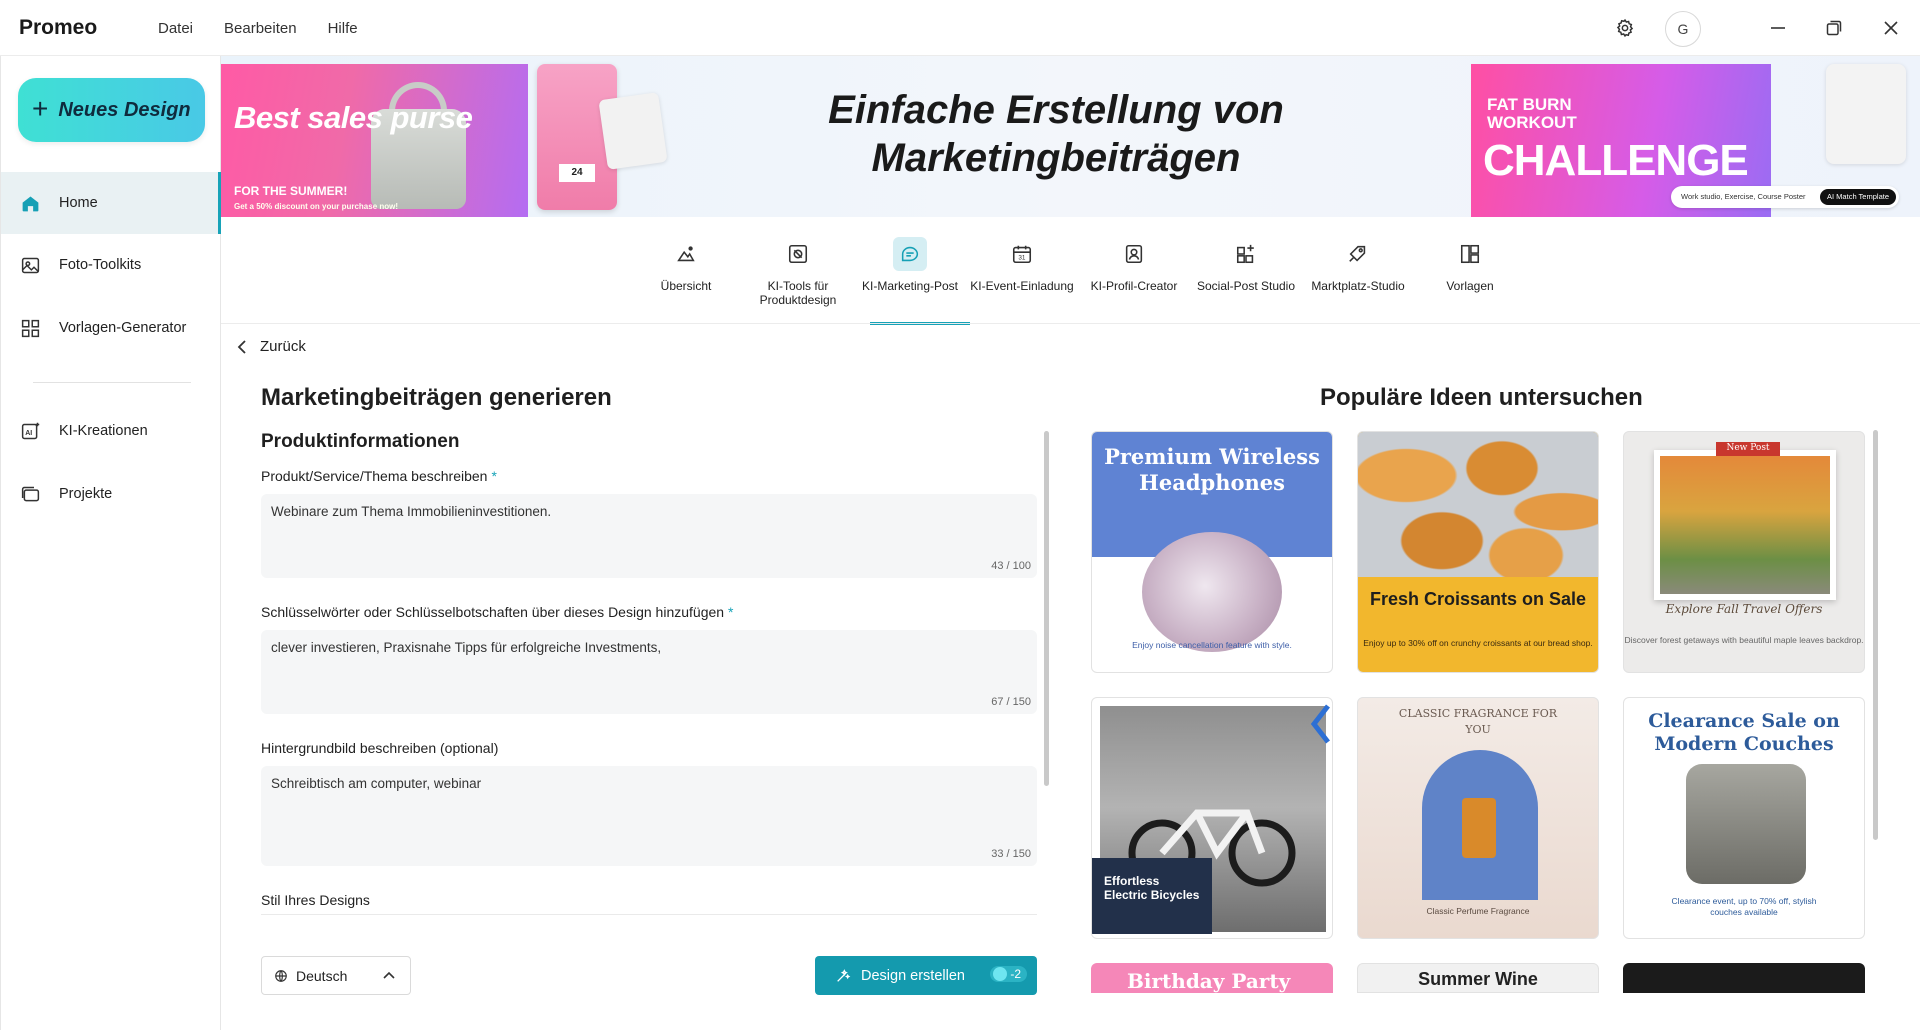 Image resolution: width=1920 pixels, height=1030 pixels. Describe the element at coordinates (1022, 258) in the screenshot. I see `svg-text: 31` at that location.